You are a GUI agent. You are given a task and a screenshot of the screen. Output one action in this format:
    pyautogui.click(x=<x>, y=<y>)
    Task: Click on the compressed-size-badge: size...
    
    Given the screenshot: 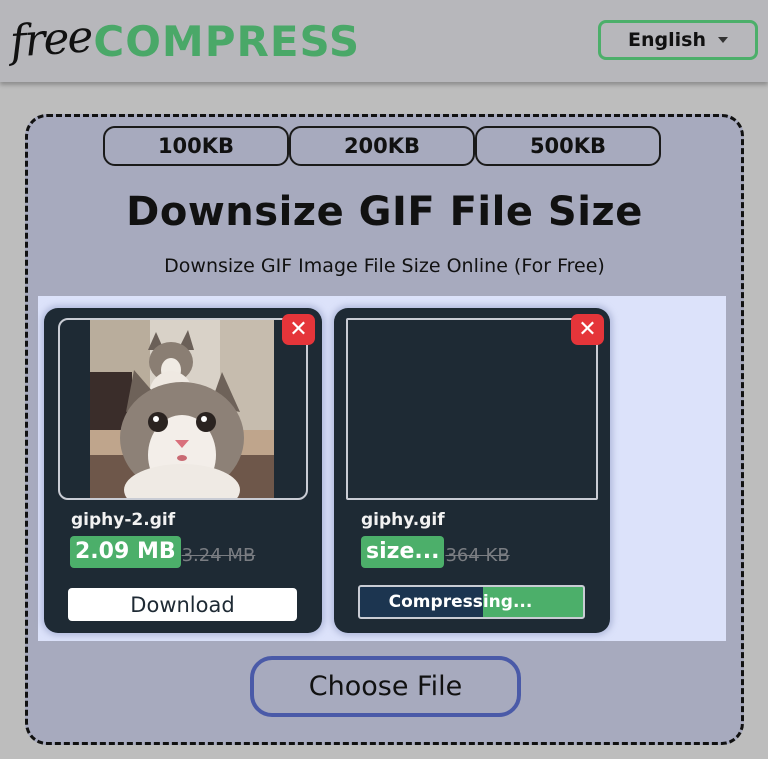 What is the action you would take?
    pyautogui.click(x=403, y=552)
    